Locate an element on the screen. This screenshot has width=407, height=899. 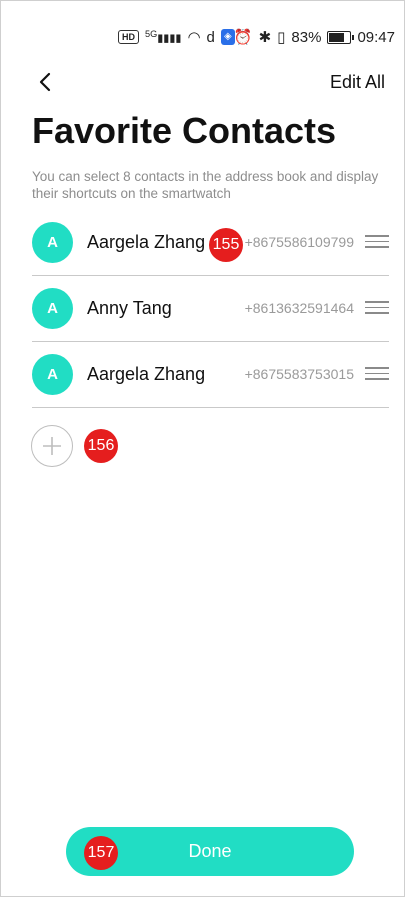
status-bar: HD 5G▮▮▮▮ ◠ d ◈ ⏰ ✱ ▯ 83% 09:47 is located at coordinates (203, 40).